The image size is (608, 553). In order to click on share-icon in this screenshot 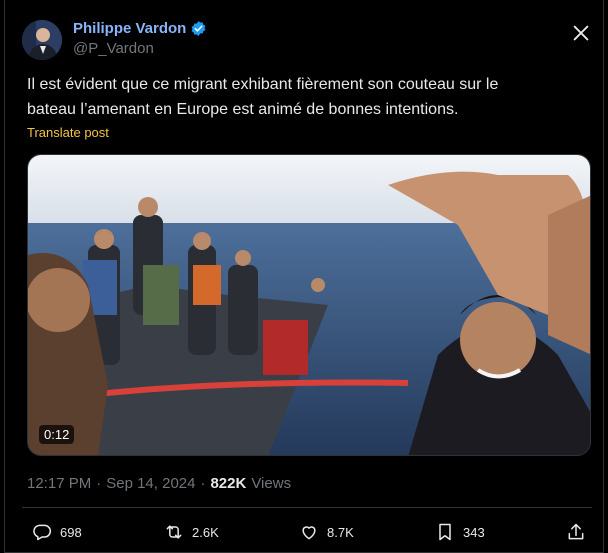, I will do `click(576, 531)`.